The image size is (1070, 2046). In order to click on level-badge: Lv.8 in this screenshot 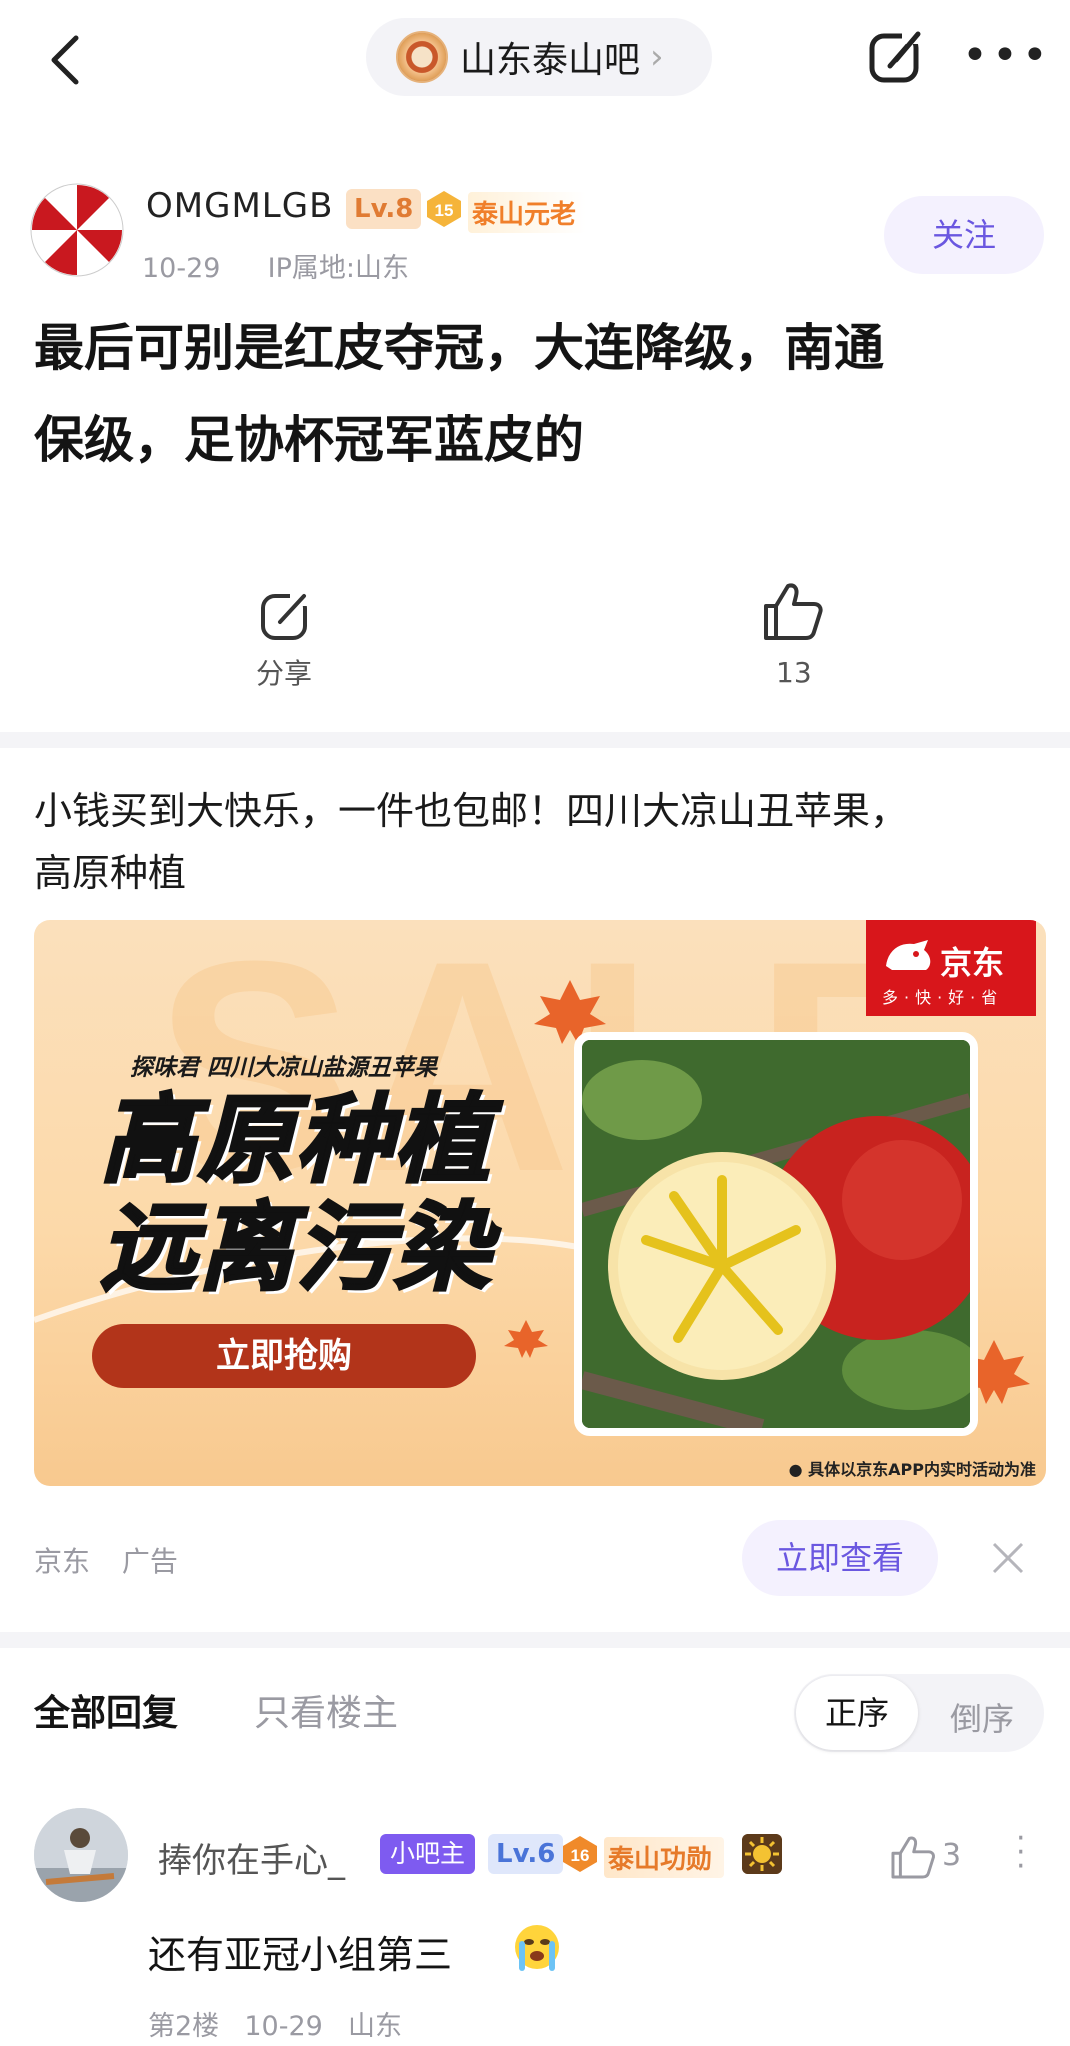, I will do `click(384, 209)`.